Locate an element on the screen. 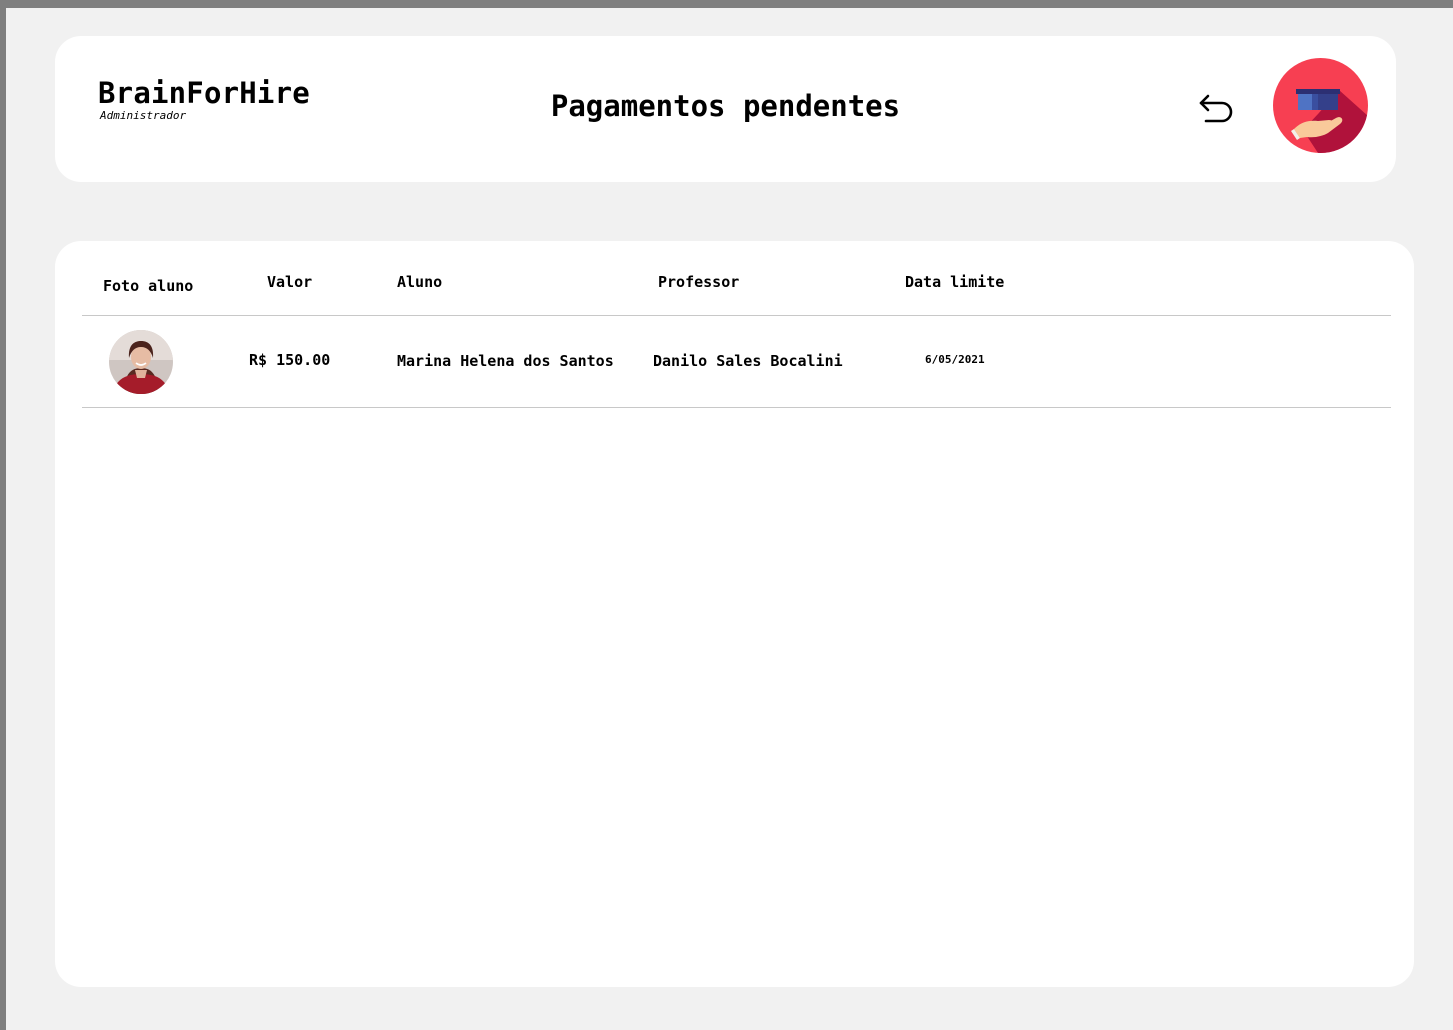 This screenshot has height=1030, width=1453. column-header-data-limite: Data limite is located at coordinates (955, 282).